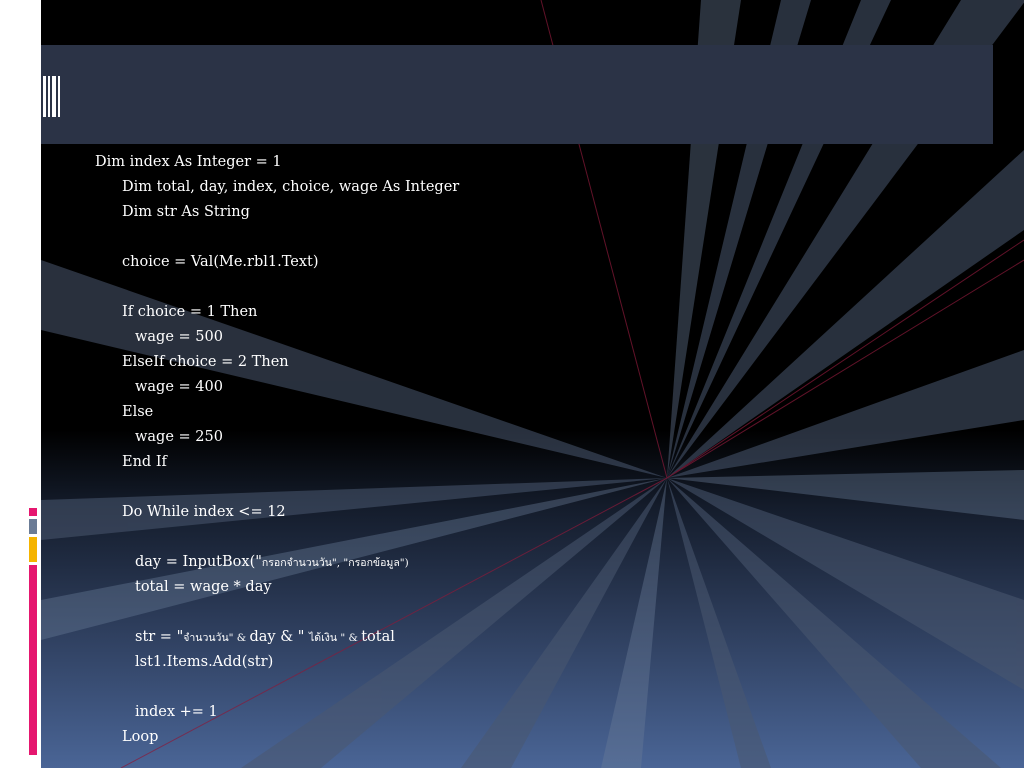  I want to click on code-text: day = InputBox(", so click(198, 562).